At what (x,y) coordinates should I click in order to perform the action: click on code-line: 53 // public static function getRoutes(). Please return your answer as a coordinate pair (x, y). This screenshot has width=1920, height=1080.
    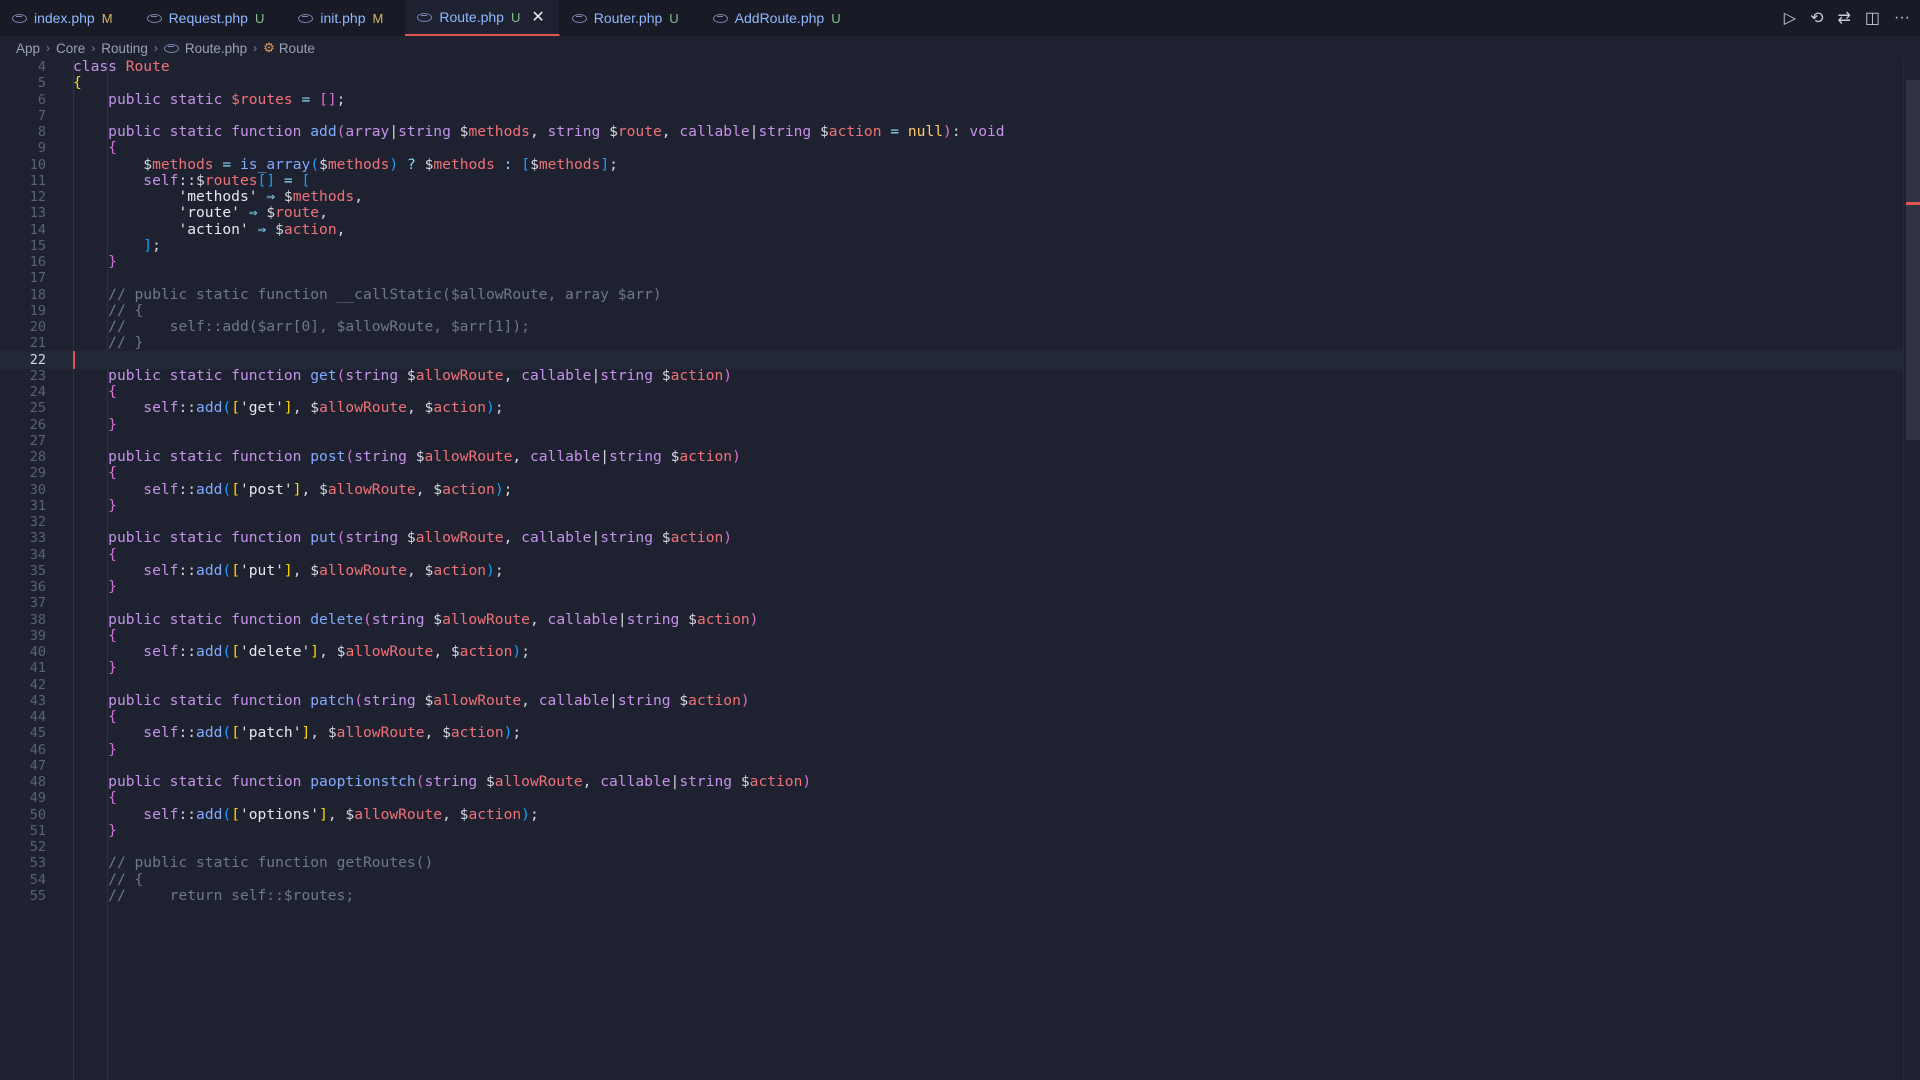
    Looking at the image, I should click on (952, 863).